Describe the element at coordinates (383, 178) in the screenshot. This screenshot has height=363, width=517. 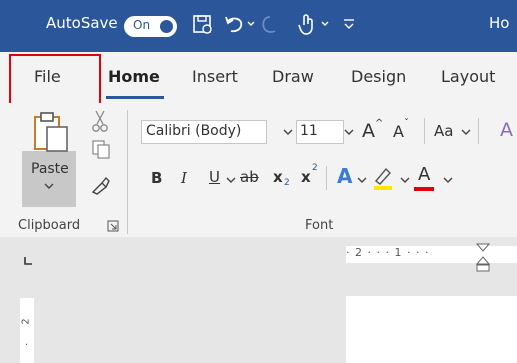
I see `highlight-pen-icon` at that location.